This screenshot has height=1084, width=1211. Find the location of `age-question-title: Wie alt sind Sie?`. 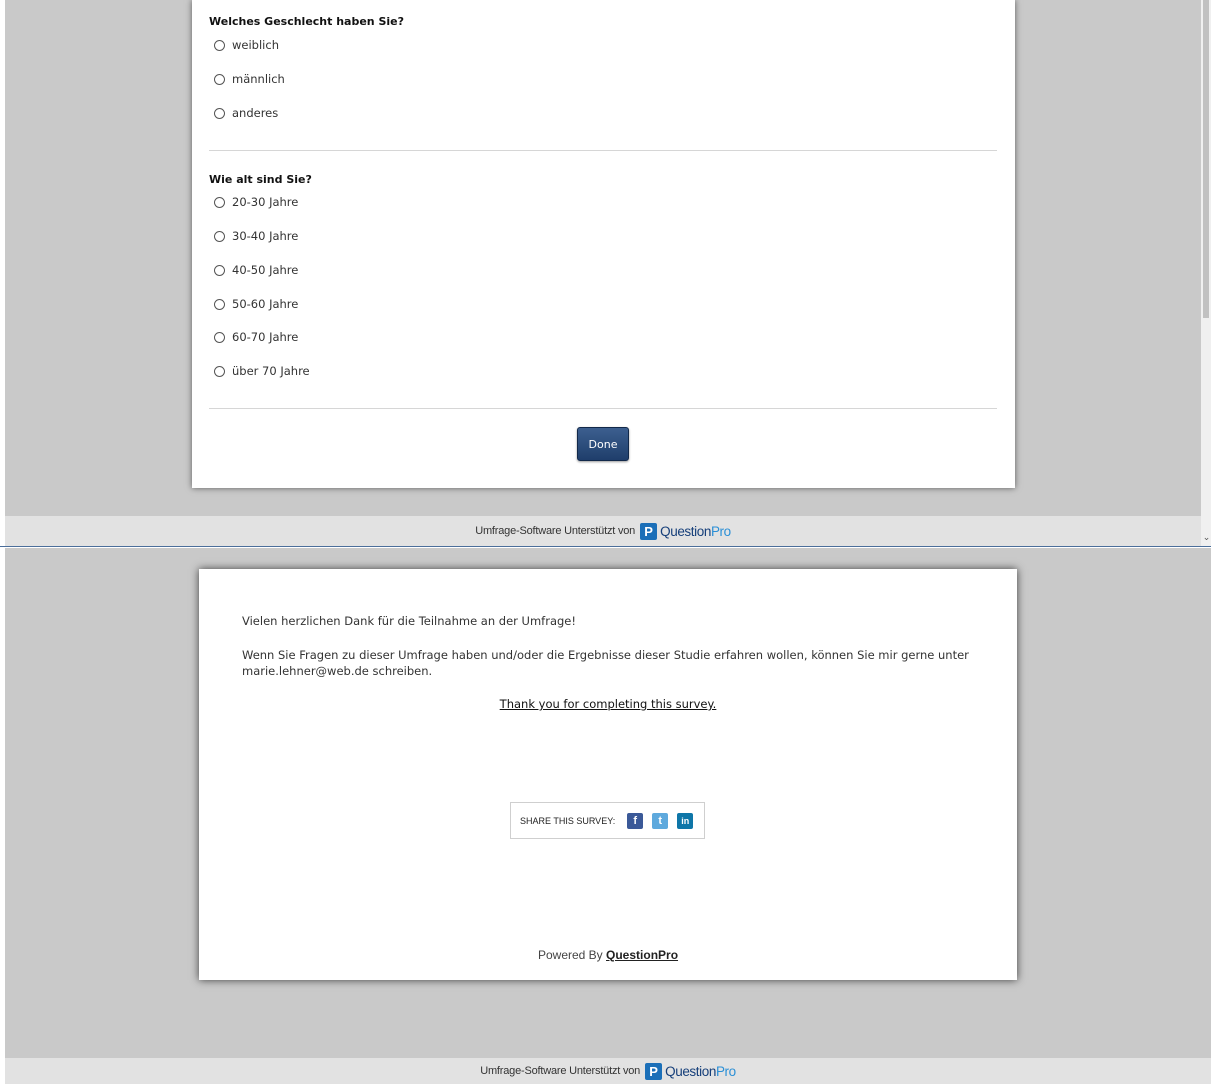

age-question-title: Wie alt sind Sie? is located at coordinates (260, 179).